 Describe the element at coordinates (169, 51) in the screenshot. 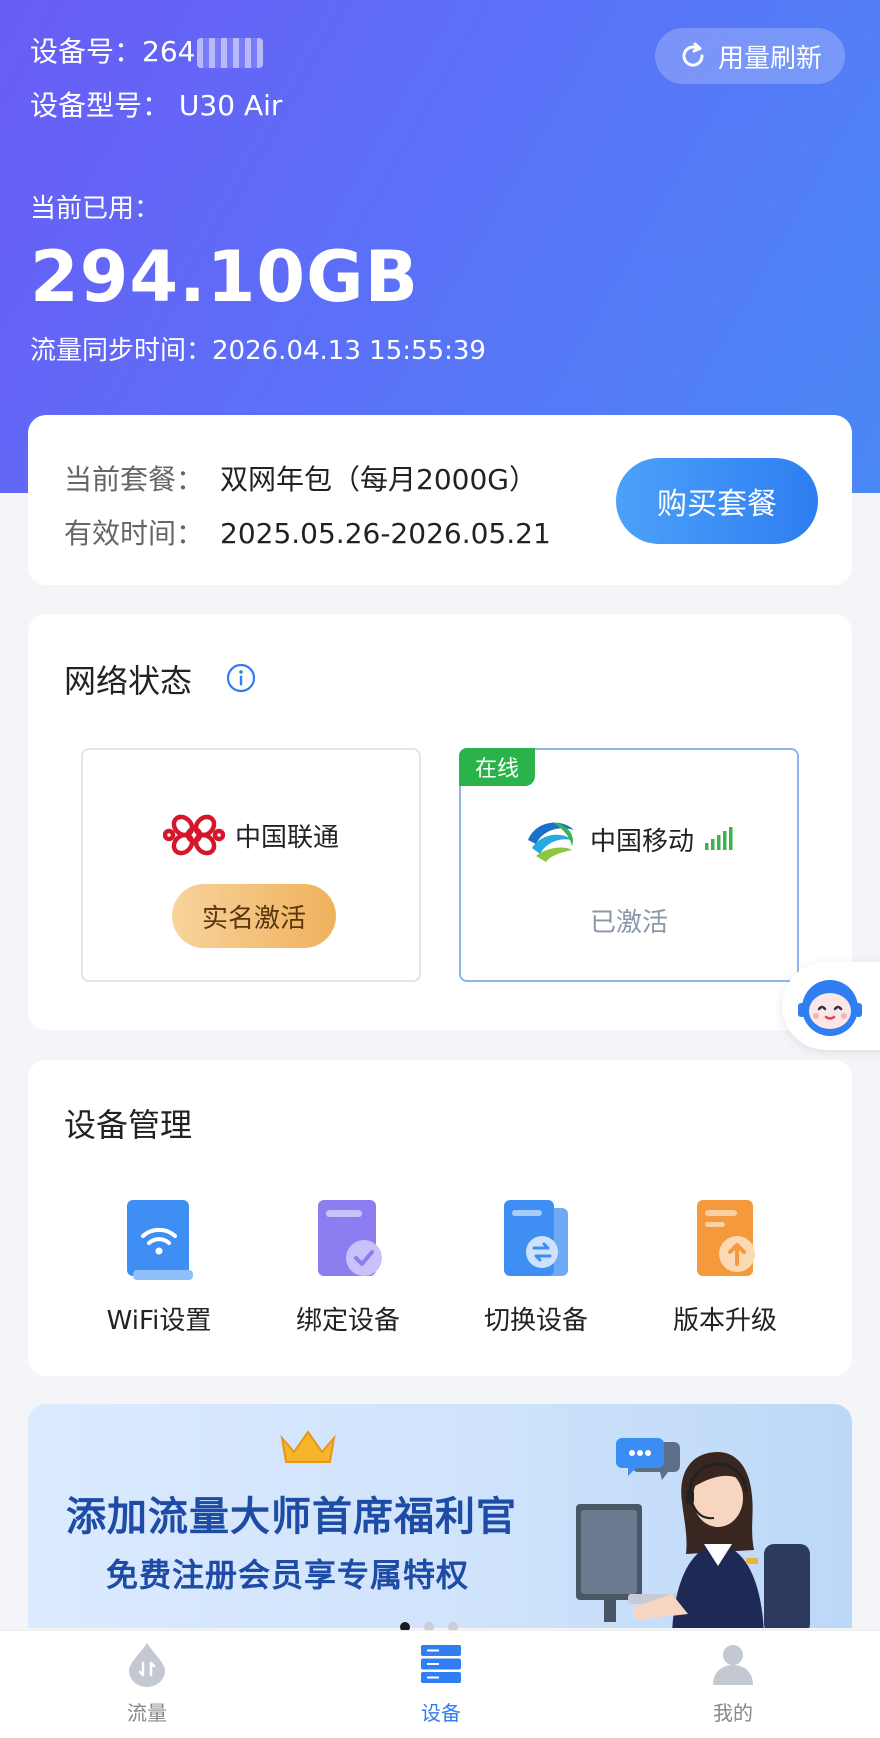

I see `device-id-value: 264` at that location.